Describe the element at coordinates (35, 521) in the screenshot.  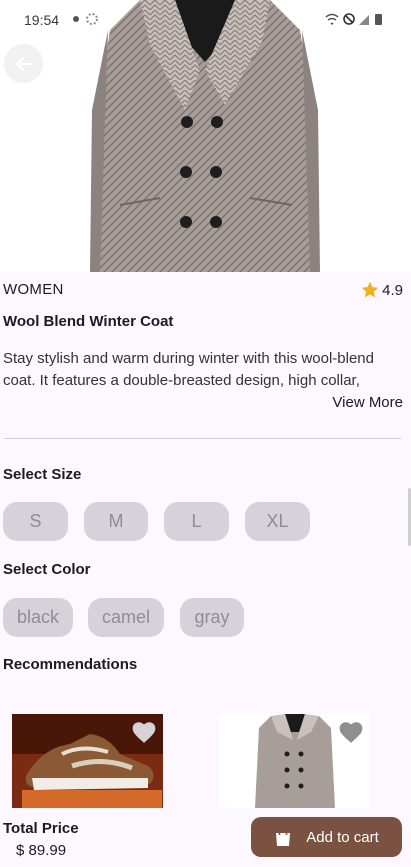
I see `size-chip-s: S` at that location.